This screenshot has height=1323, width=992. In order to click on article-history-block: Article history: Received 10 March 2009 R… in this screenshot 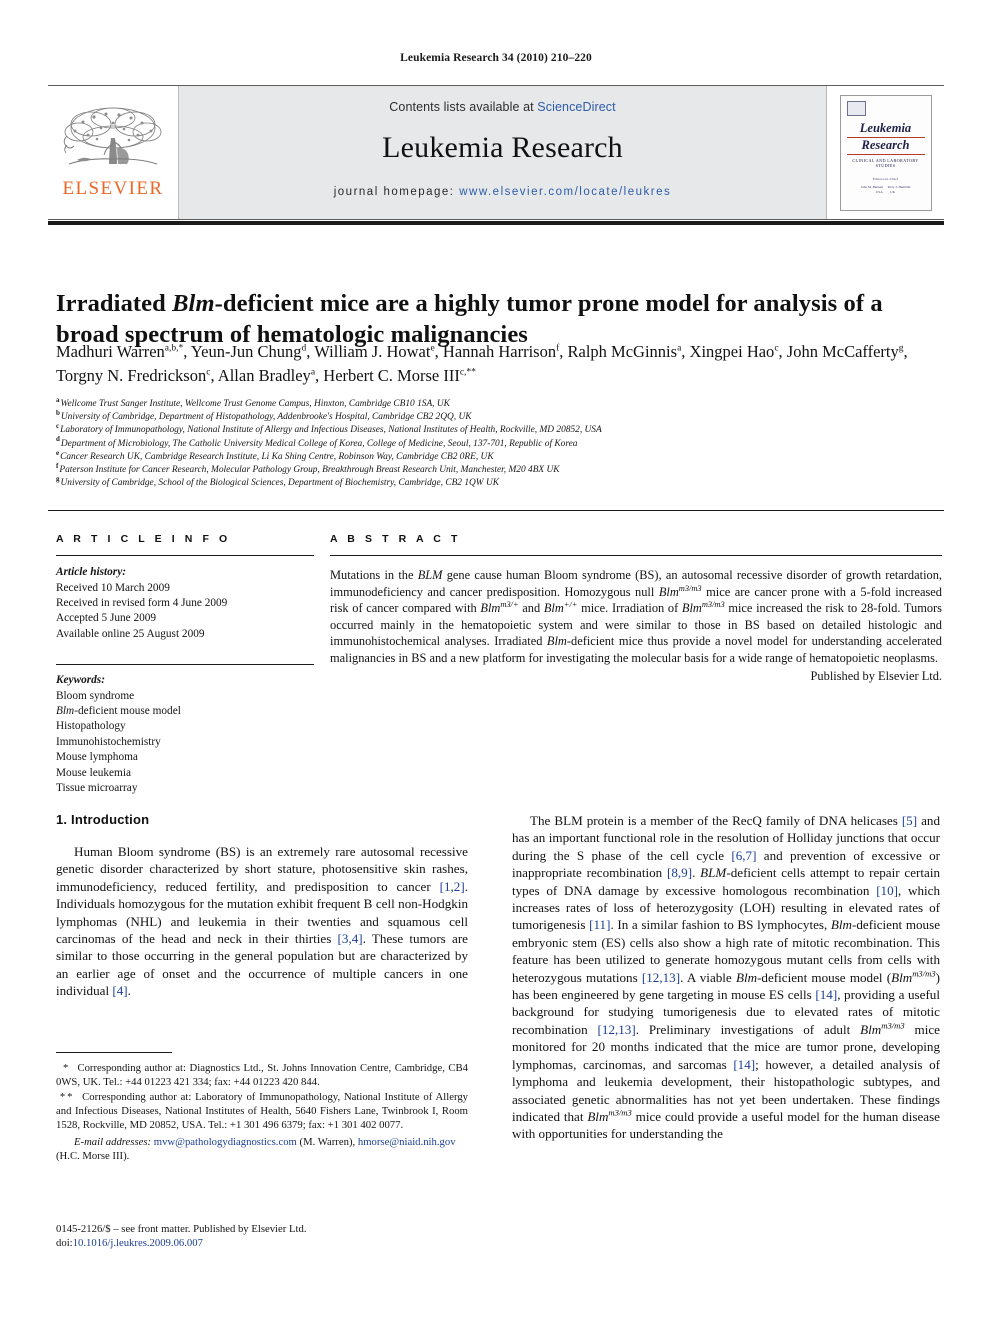, I will do `click(185, 603)`.